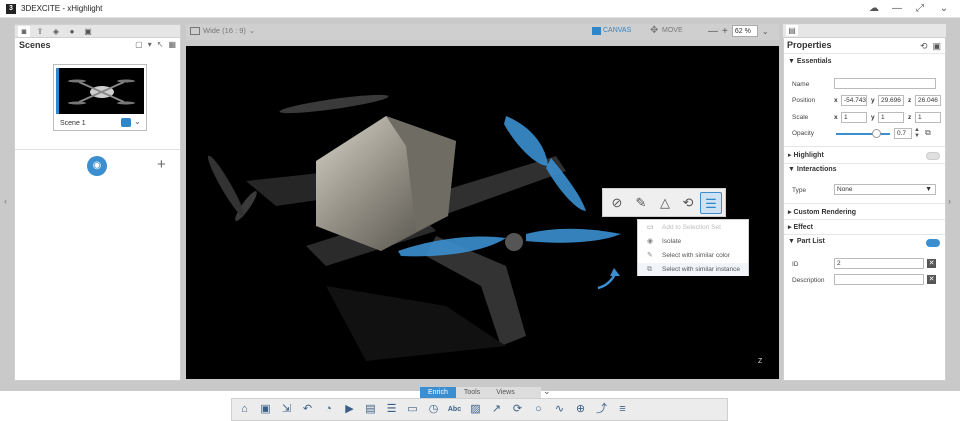  Describe the element at coordinates (244, 409) in the screenshot. I see `home-icon: ⌂` at that location.